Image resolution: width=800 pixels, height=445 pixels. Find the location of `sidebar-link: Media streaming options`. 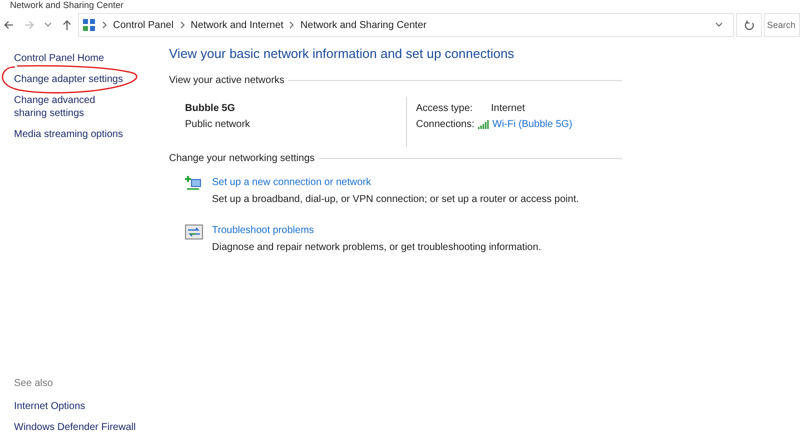

sidebar-link: Media streaming options is located at coordinates (71, 134).